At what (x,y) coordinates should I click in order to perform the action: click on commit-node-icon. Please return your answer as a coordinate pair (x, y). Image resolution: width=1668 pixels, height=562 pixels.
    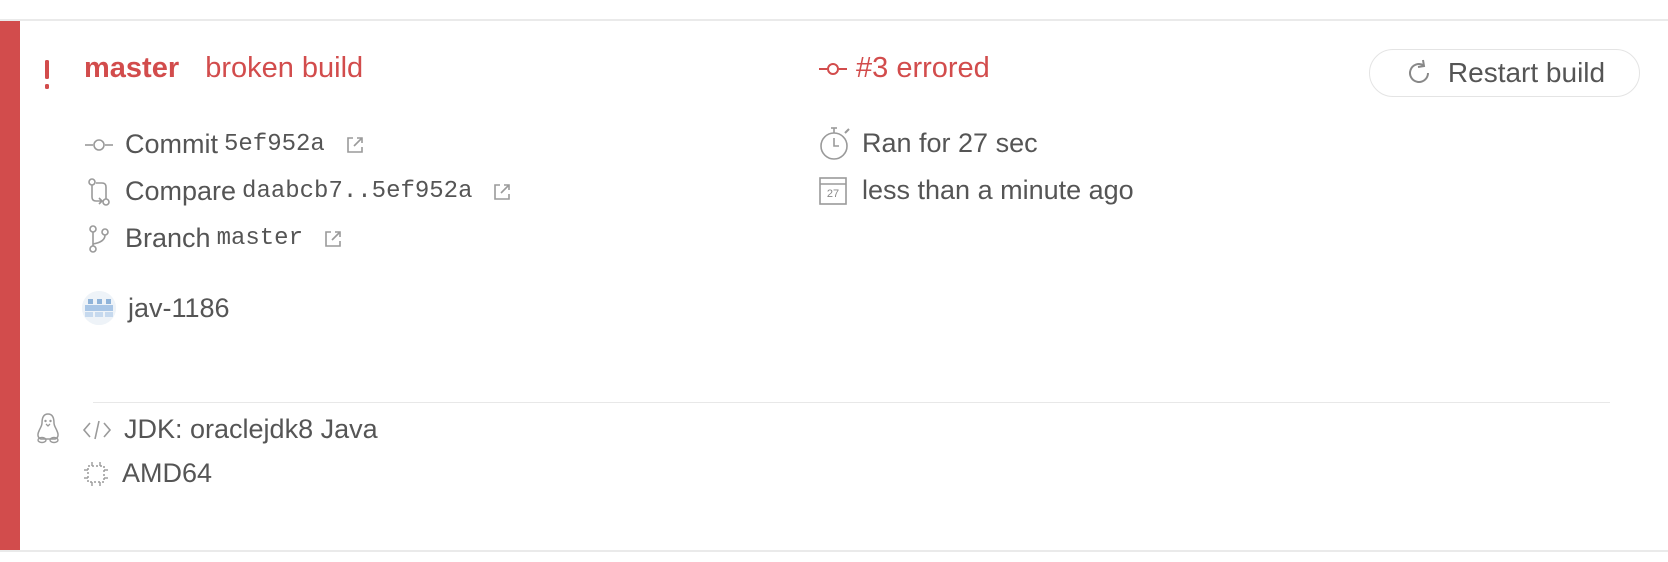
    Looking at the image, I should click on (833, 69).